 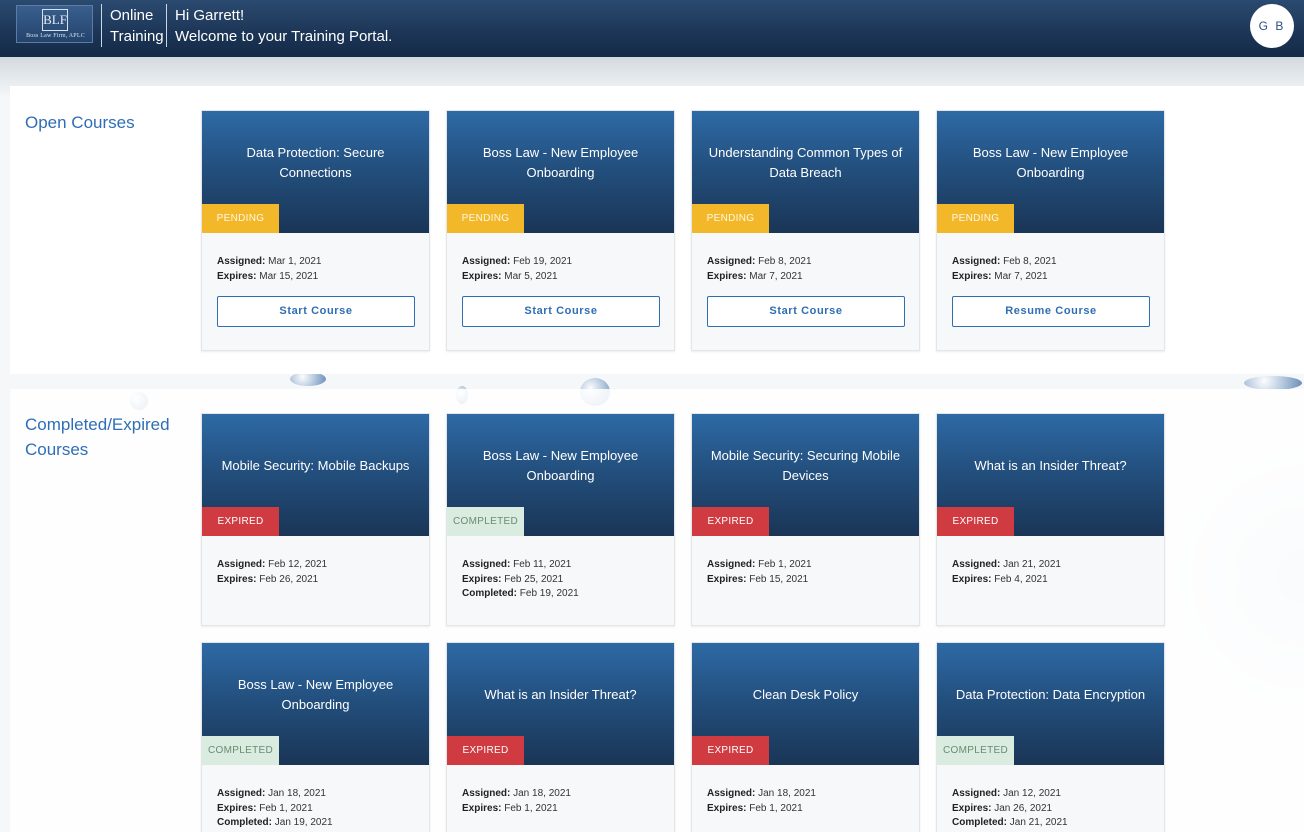 I want to click on assigned-date: Feb 8, 2021, so click(x=785, y=261).